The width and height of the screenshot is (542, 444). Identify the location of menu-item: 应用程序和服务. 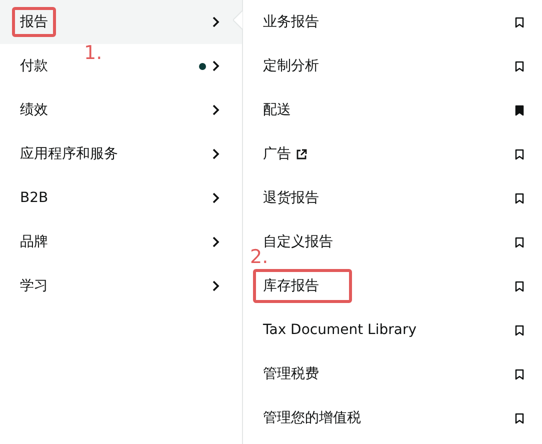
(69, 154).